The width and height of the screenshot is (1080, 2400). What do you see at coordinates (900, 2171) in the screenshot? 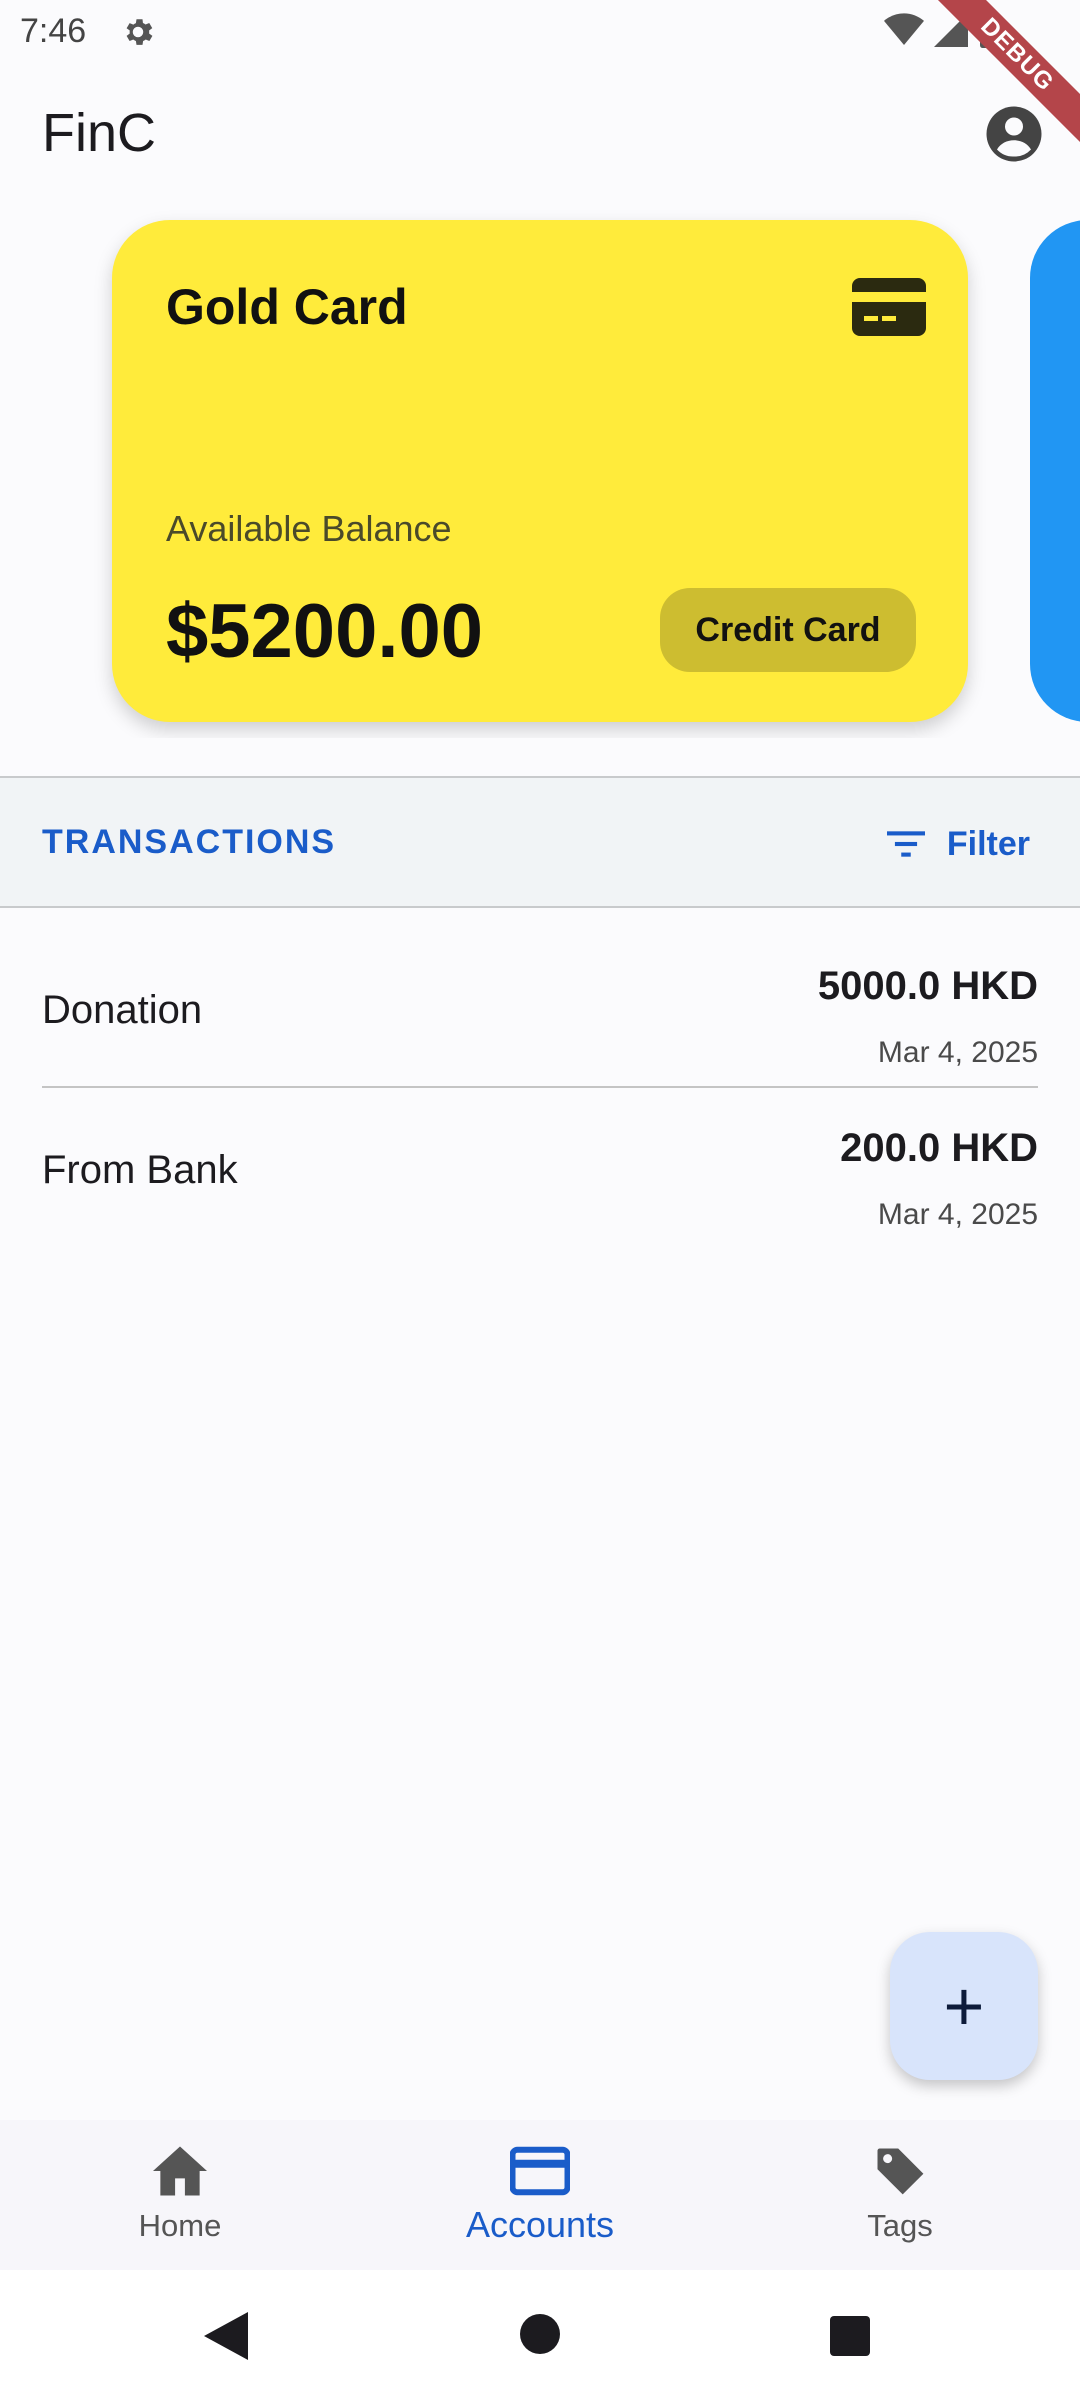
I see `tag-icon` at bounding box center [900, 2171].